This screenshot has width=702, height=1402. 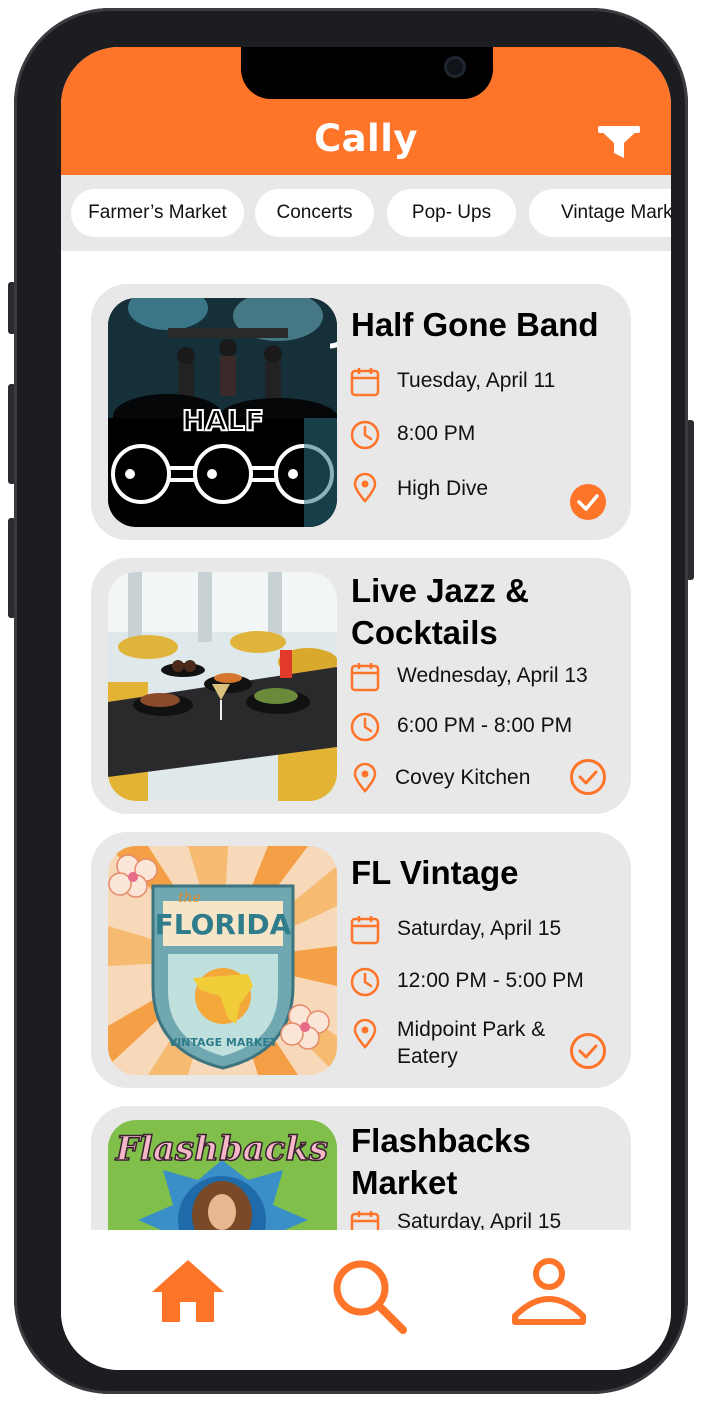 What do you see at coordinates (440, 590) in the screenshot?
I see `event-title-line-1: Live Jazz &` at bounding box center [440, 590].